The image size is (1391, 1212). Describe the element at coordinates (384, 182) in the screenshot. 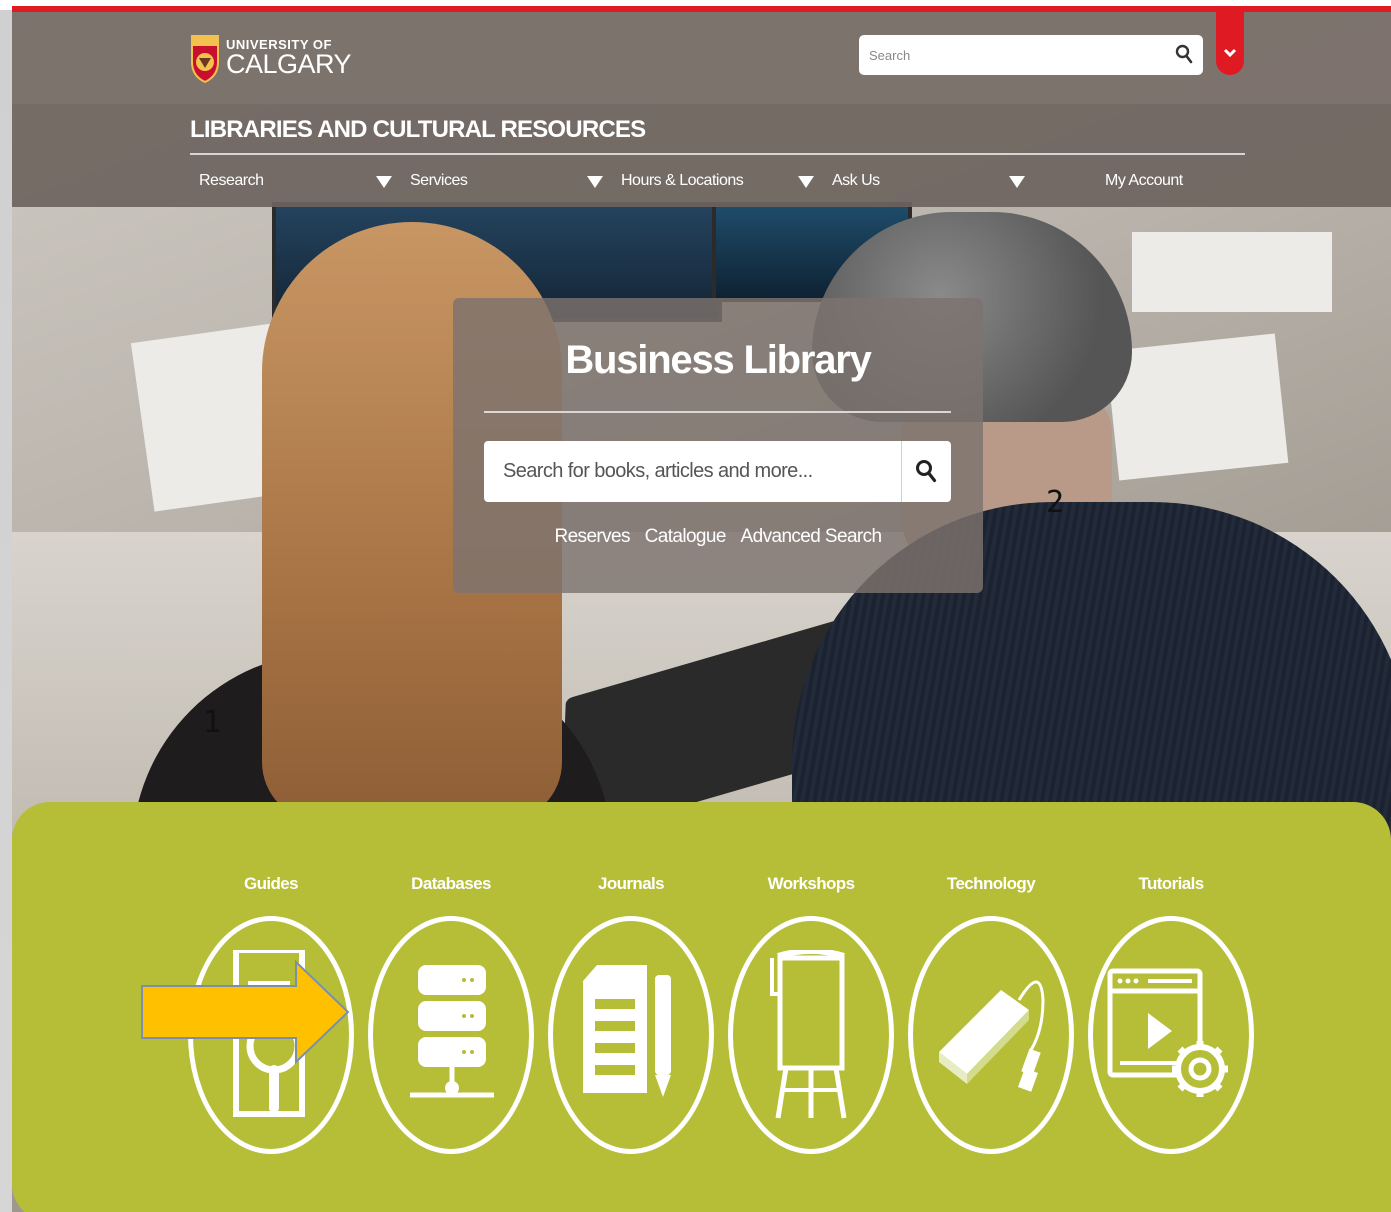

I see `nav-research-dropdown-icon` at that location.